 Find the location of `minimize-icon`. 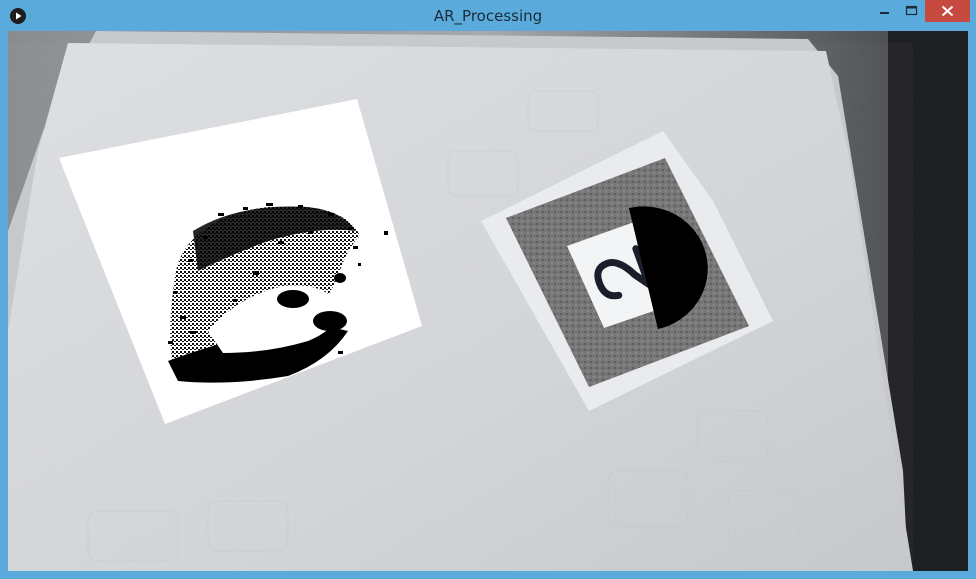

minimize-icon is located at coordinates (884, 13).